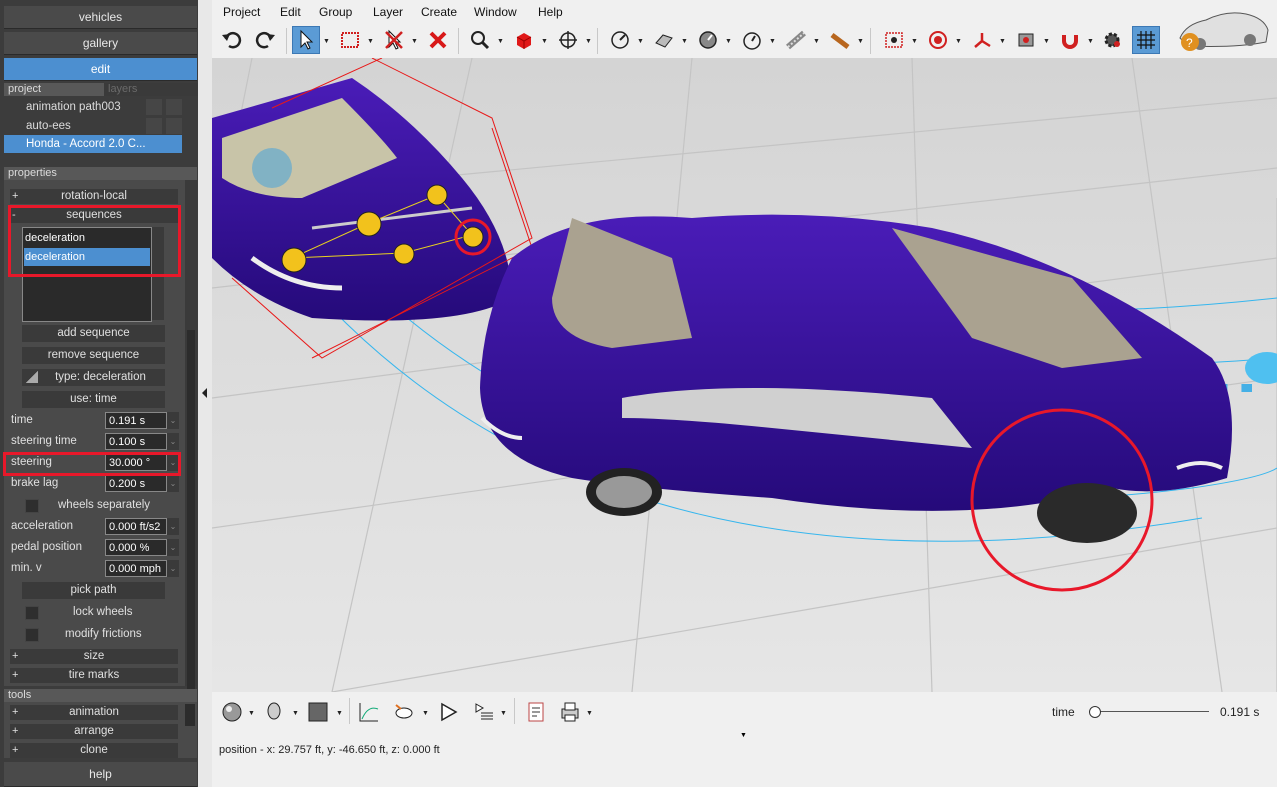  What do you see at coordinates (191, 435) in the screenshot?
I see `properties-scrollbar` at bounding box center [191, 435].